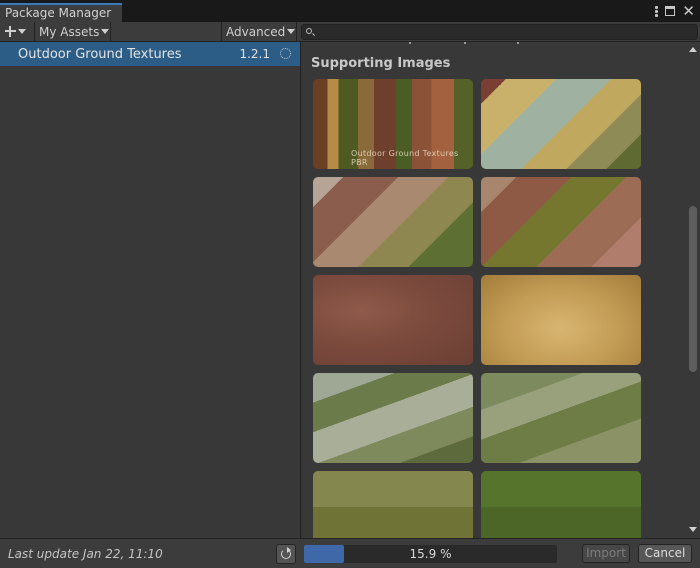  I want to click on last-update-text: Last update Jan 22, 11:10, so click(85, 554).